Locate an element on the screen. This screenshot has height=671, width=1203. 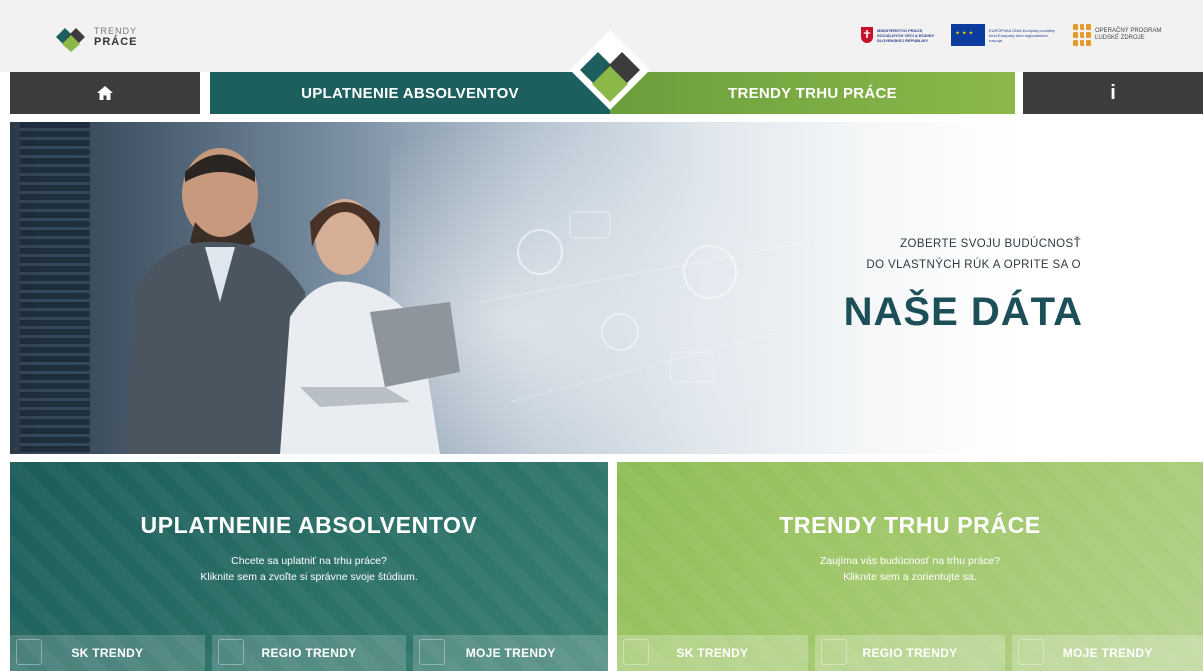
graduates-panel-line1: Chcete sa uplatniť na trhu práce? is located at coordinates (309, 561).